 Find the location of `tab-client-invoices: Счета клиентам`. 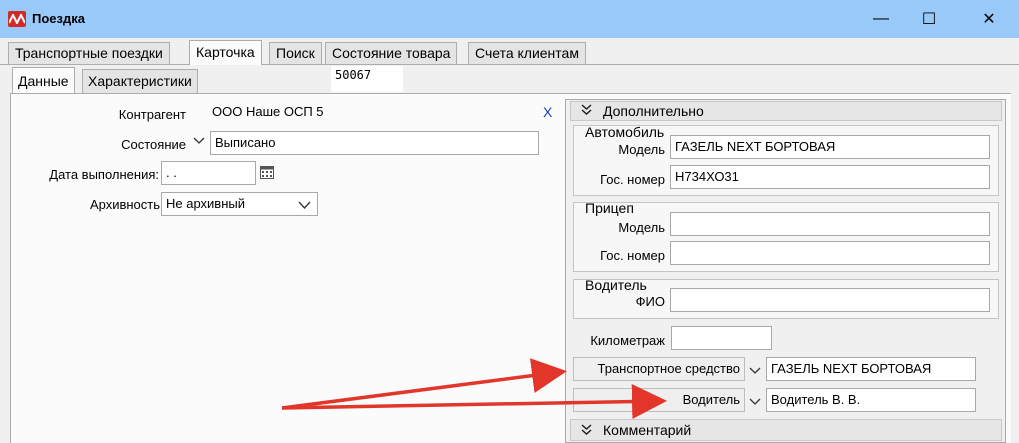

tab-client-invoices: Счета клиентам is located at coordinates (527, 53).